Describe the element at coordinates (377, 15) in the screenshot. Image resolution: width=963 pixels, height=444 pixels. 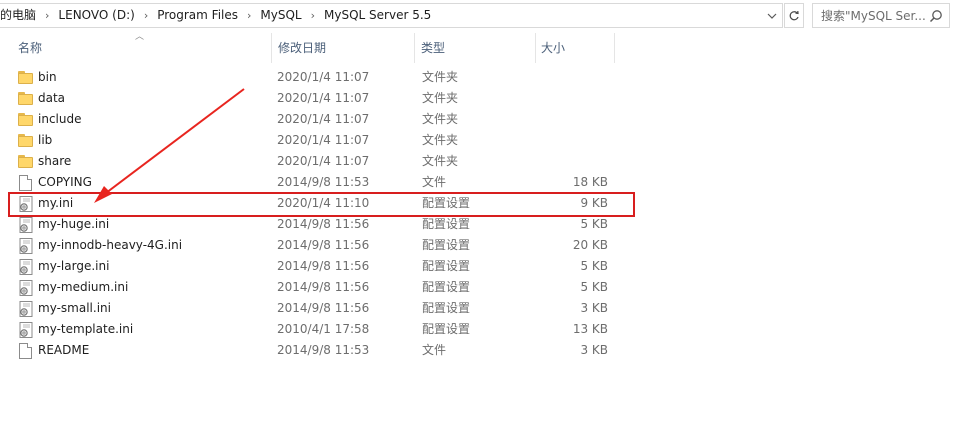
I see `breadcrumb-item: MySQL Server 5.5` at that location.